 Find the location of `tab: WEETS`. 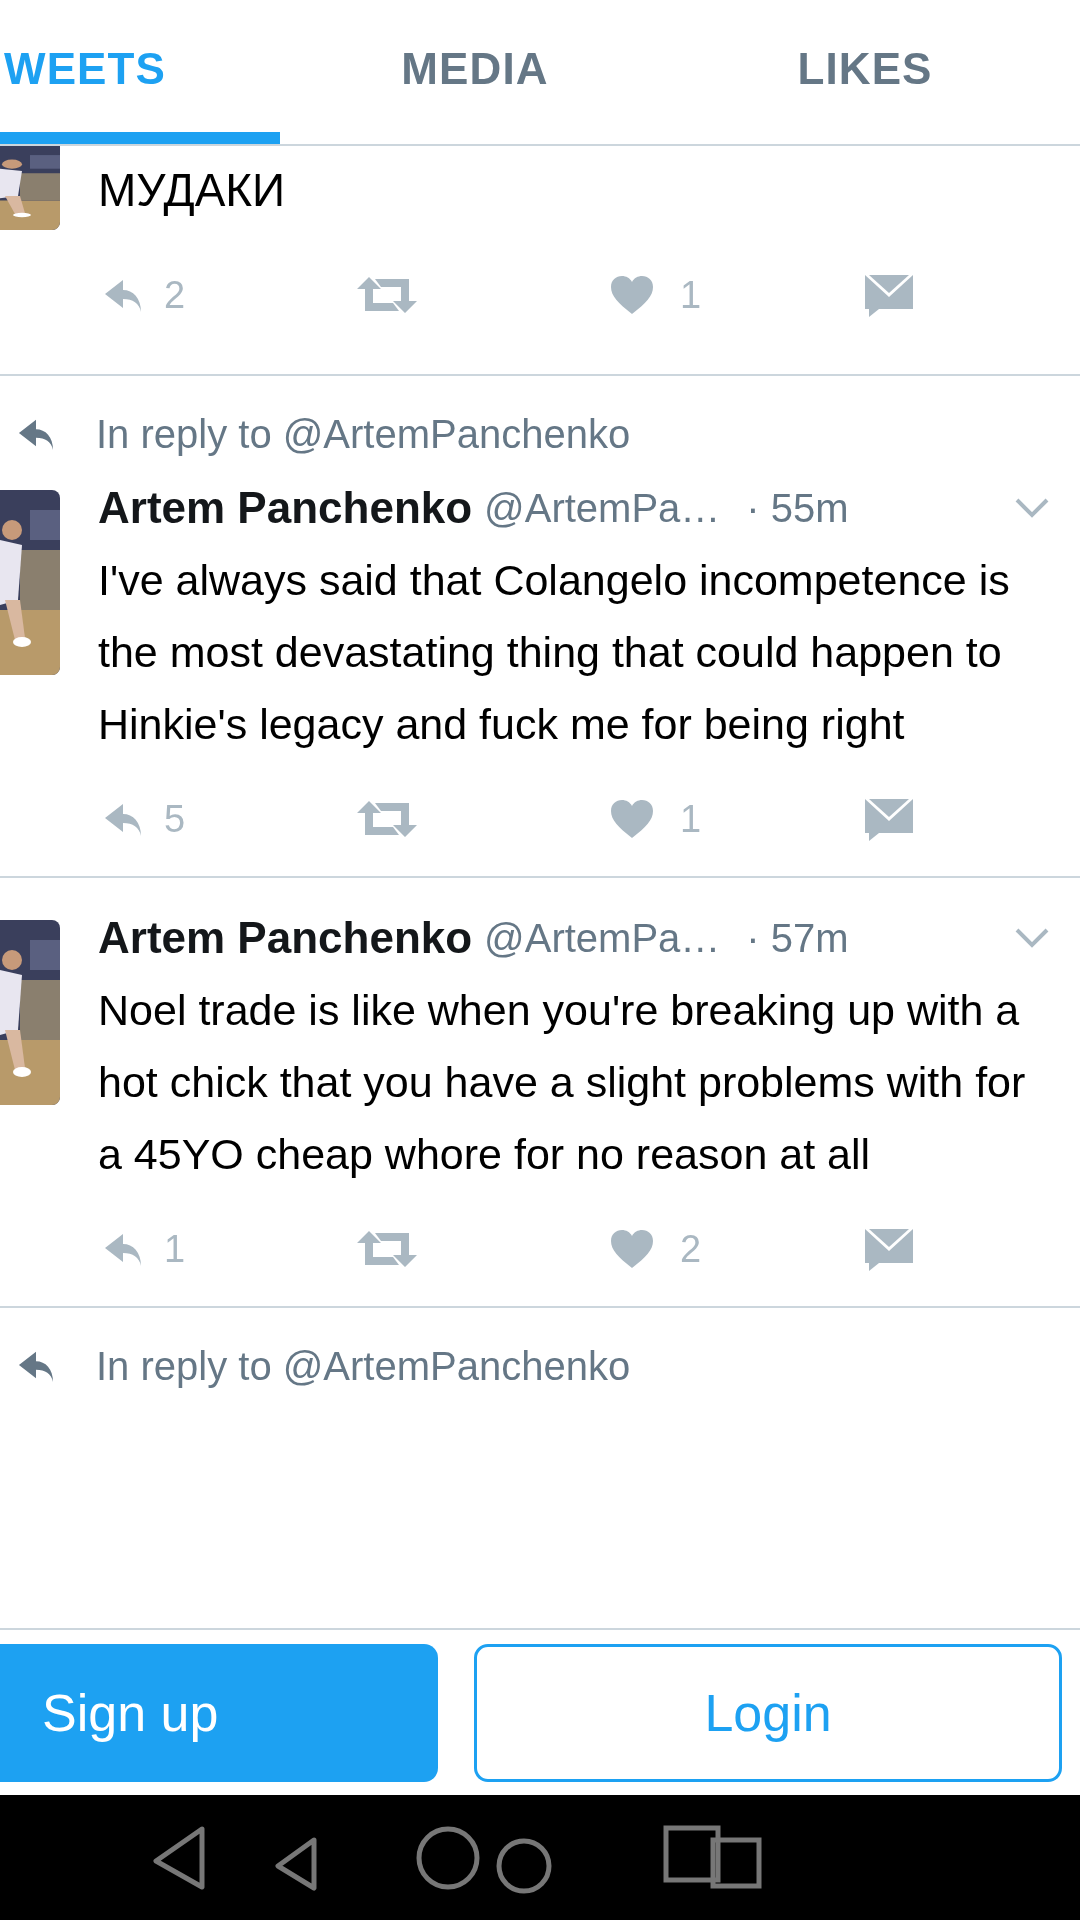

tab: WEETS is located at coordinates (85, 69).